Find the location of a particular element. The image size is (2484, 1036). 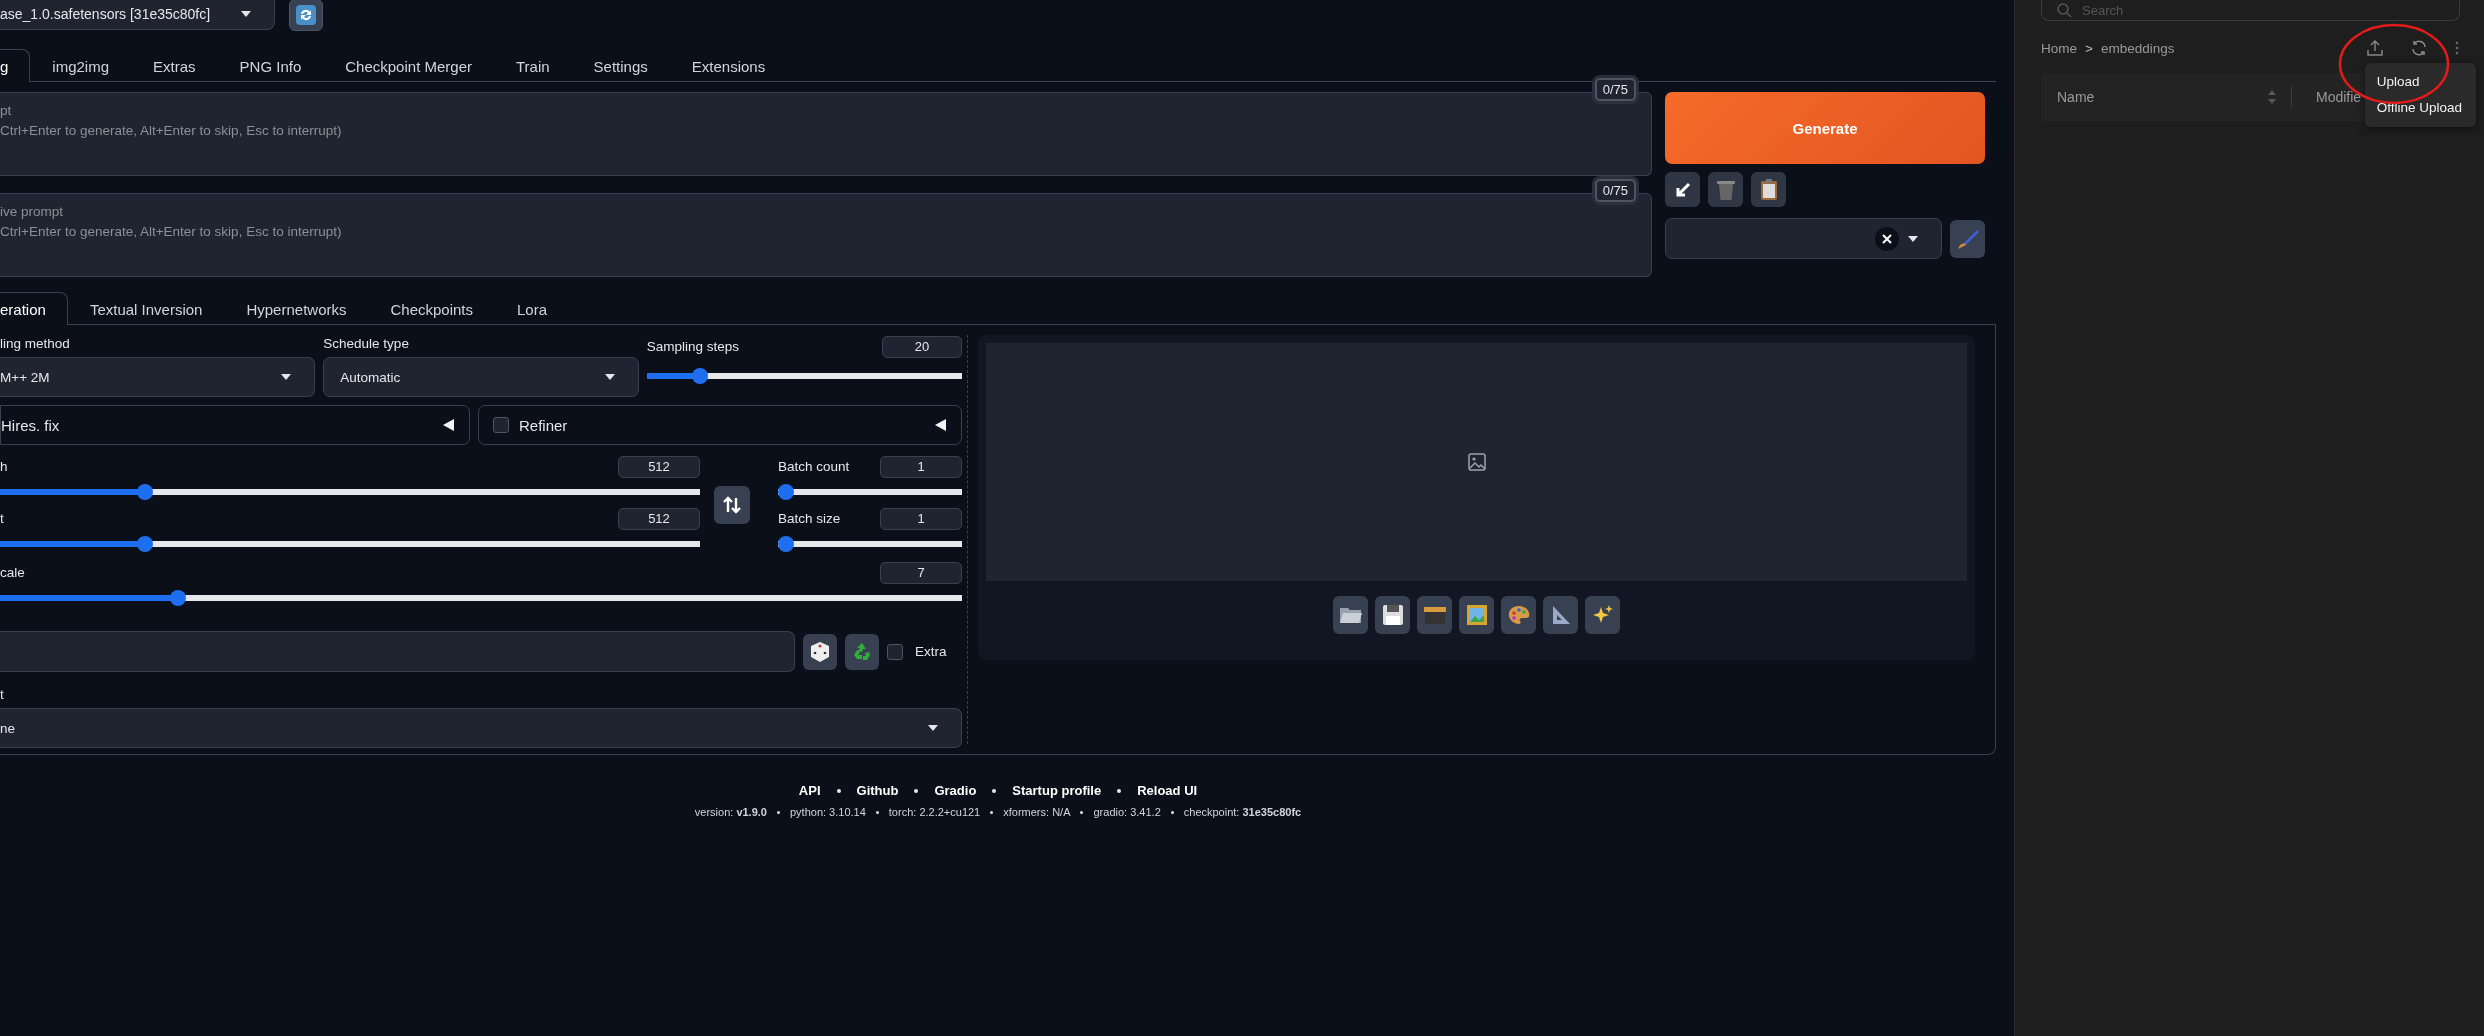

send-to-img2img-button is located at coordinates (1476, 615).